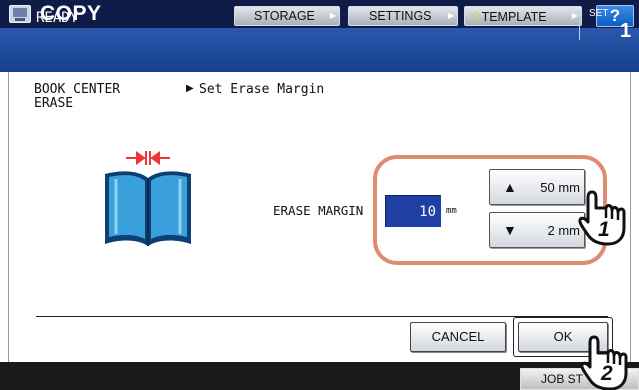 The image size is (639, 390). What do you see at coordinates (607, 373) in the screenshot?
I see `step-2-marker: 2` at bounding box center [607, 373].